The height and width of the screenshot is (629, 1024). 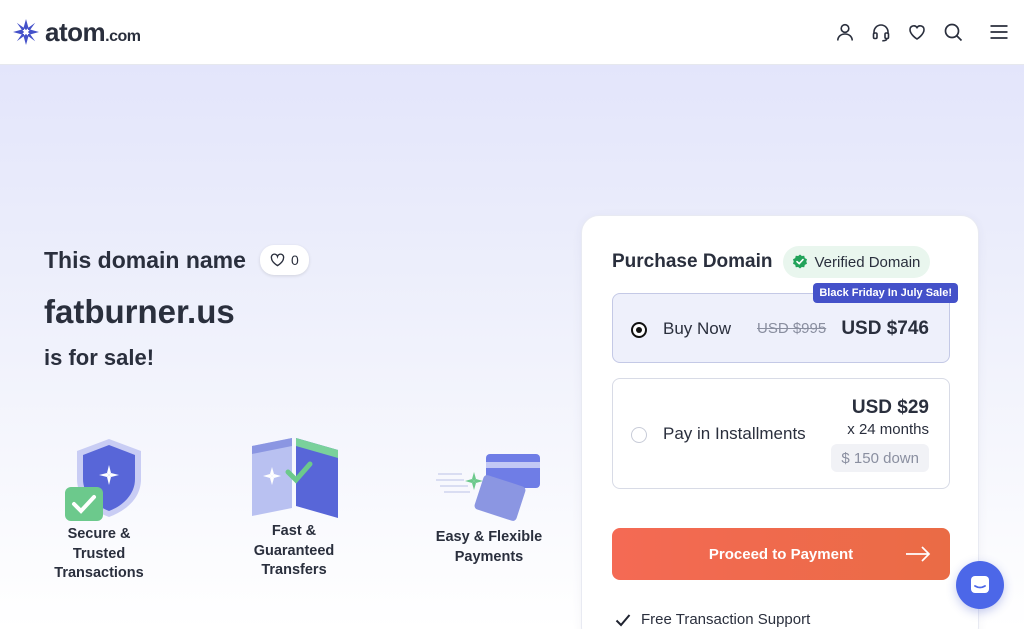 I want to click on arrow-right-icon, so click(x=918, y=554).